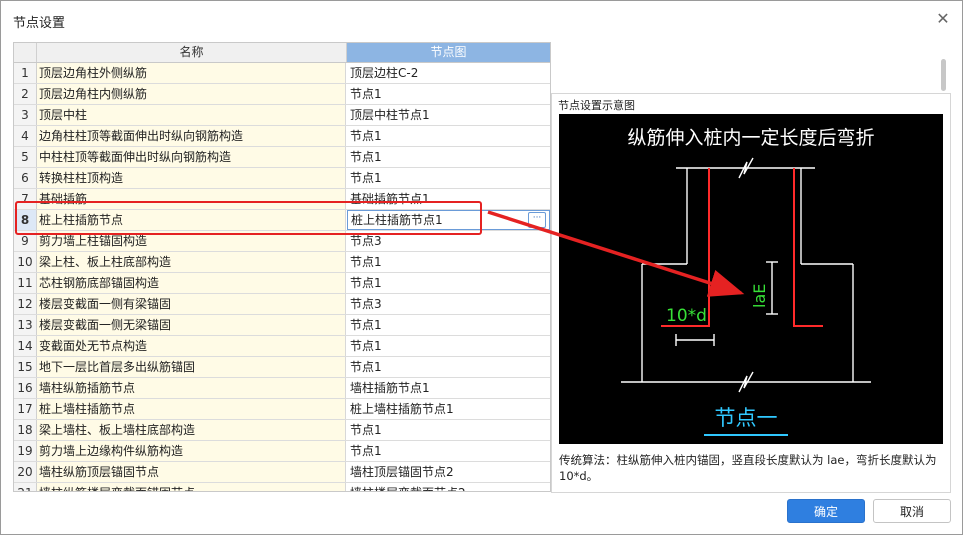 This screenshot has width=963, height=536. What do you see at coordinates (25, 199) in the screenshot?
I see `row-number: 7` at bounding box center [25, 199].